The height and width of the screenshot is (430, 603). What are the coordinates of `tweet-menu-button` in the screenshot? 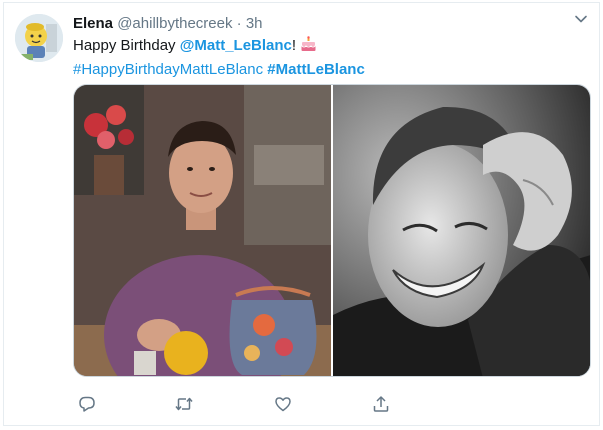 It's located at (581, 21).